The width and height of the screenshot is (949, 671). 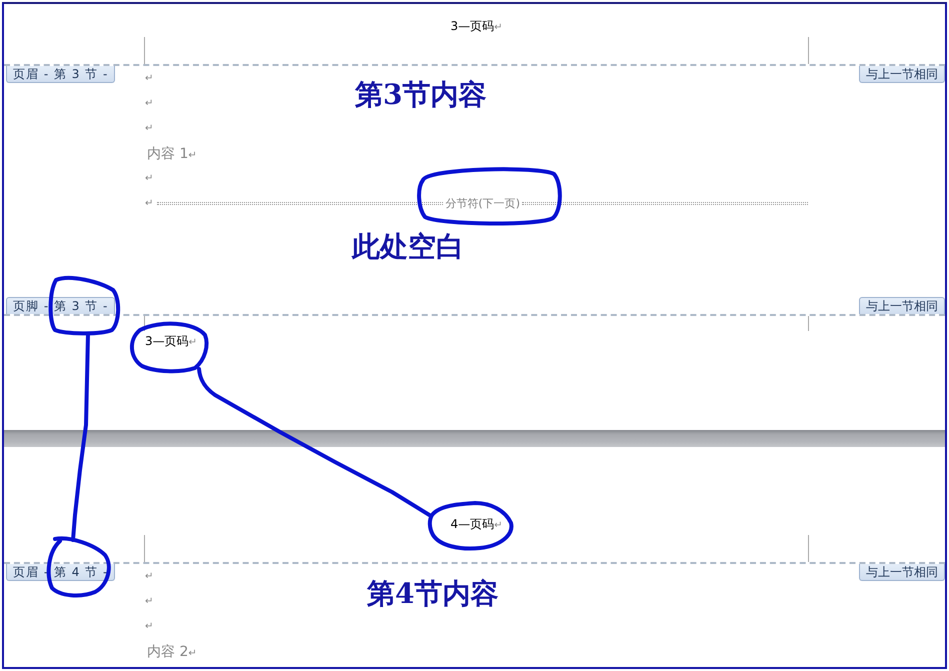 I want to click on body-text: 内容 2↵, so click(x=171, y=651).